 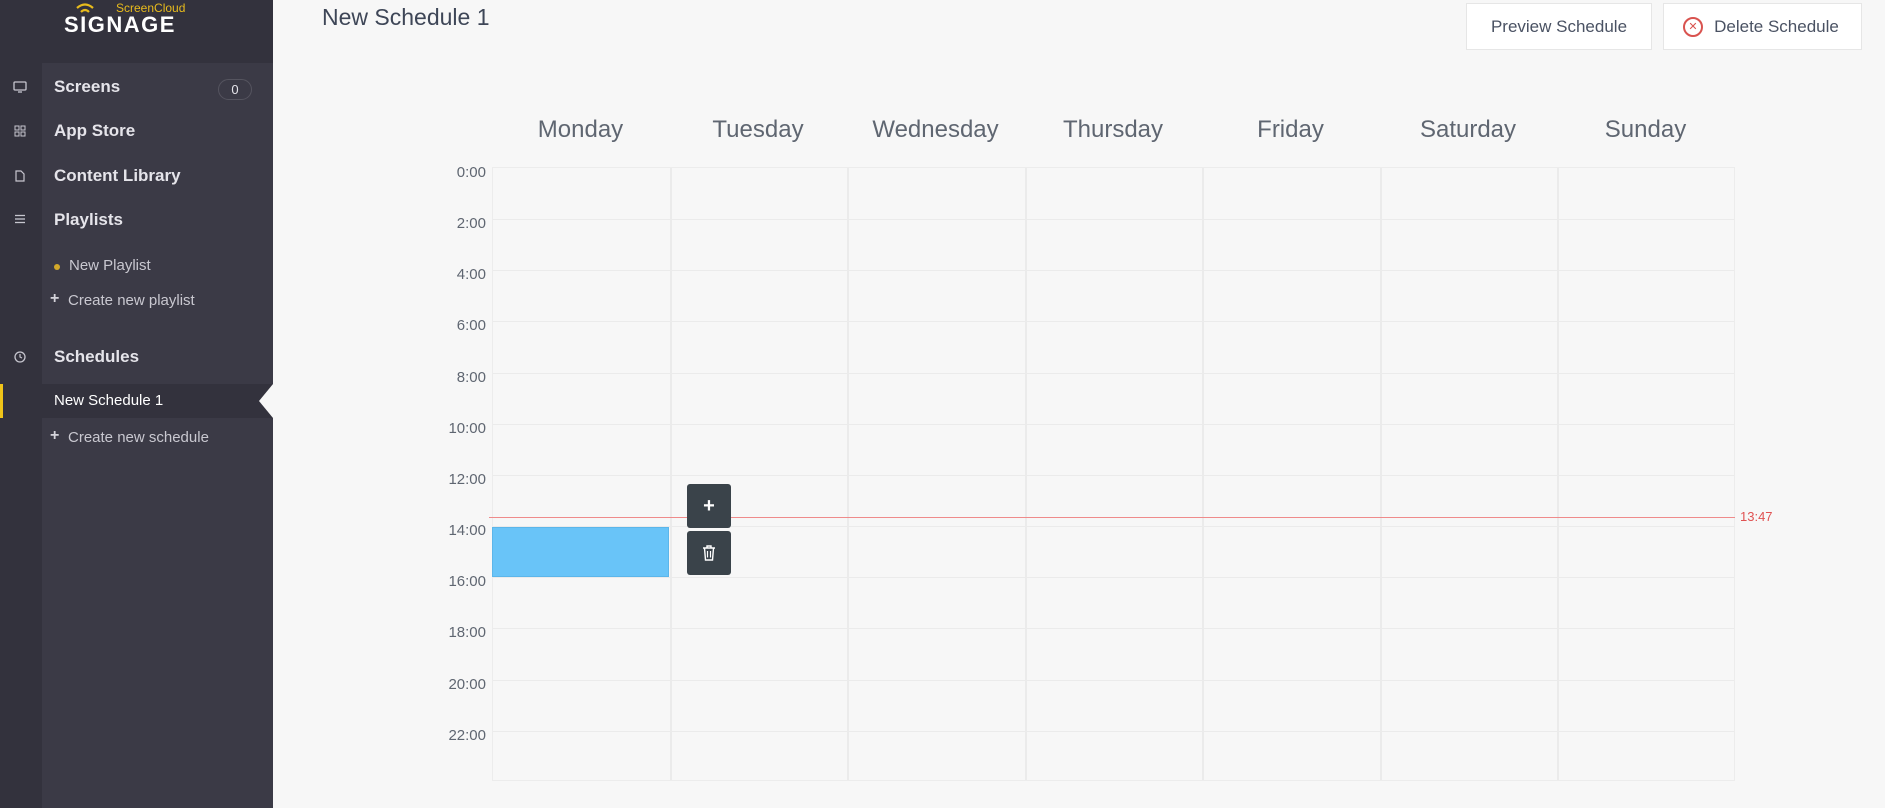 I want to click on playlist-label: New Playlist, so click(x=110, y=265).